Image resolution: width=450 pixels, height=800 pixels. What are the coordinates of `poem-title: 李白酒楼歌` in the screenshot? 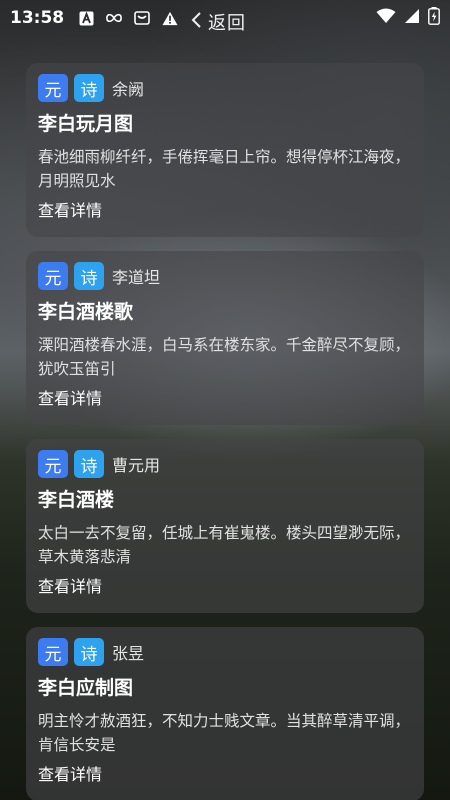 It's located at (86, 312).